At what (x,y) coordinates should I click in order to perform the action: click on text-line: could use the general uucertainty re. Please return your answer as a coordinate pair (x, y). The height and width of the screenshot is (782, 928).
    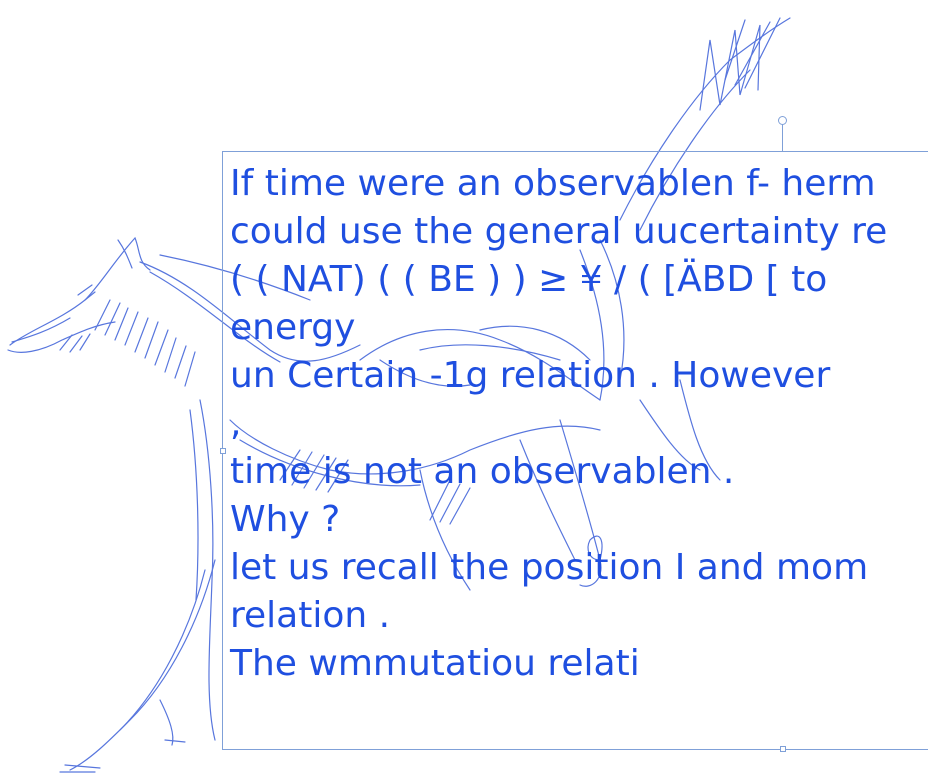
    Looking at the image, I should click on (559, 231).